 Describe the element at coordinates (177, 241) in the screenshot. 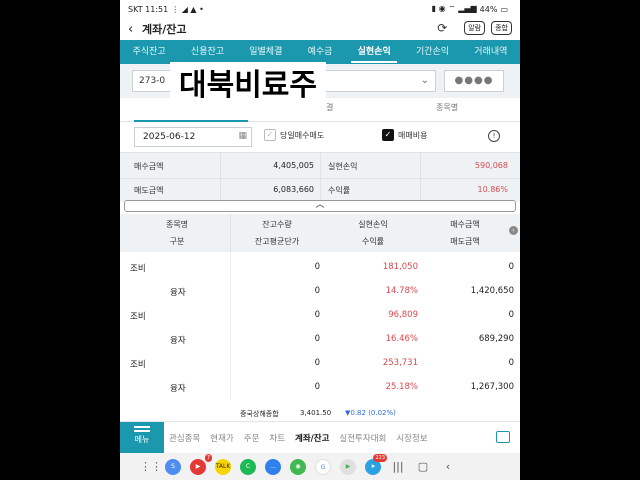

I see `header-type: 구분` at that location.